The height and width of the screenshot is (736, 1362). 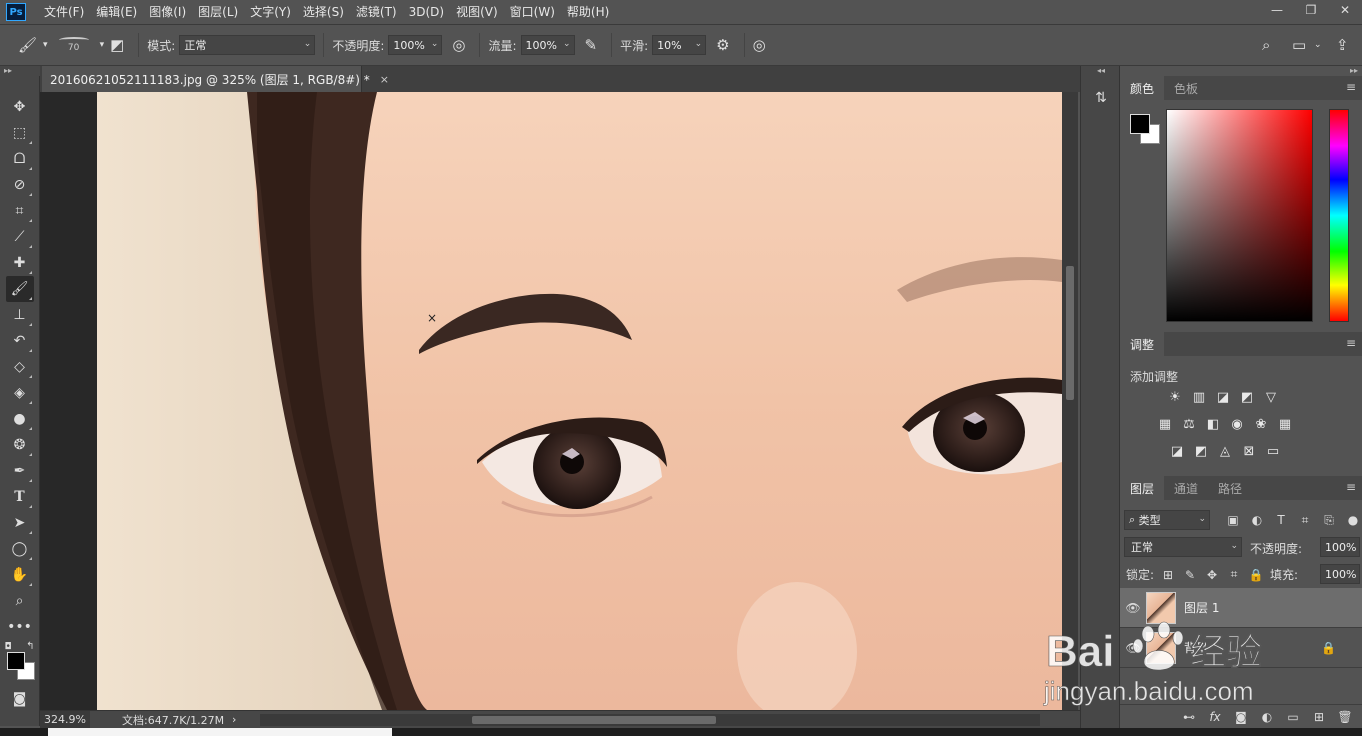 I want to click on lock-transparent-icon: ⊞, so click(x=1168, y=575).